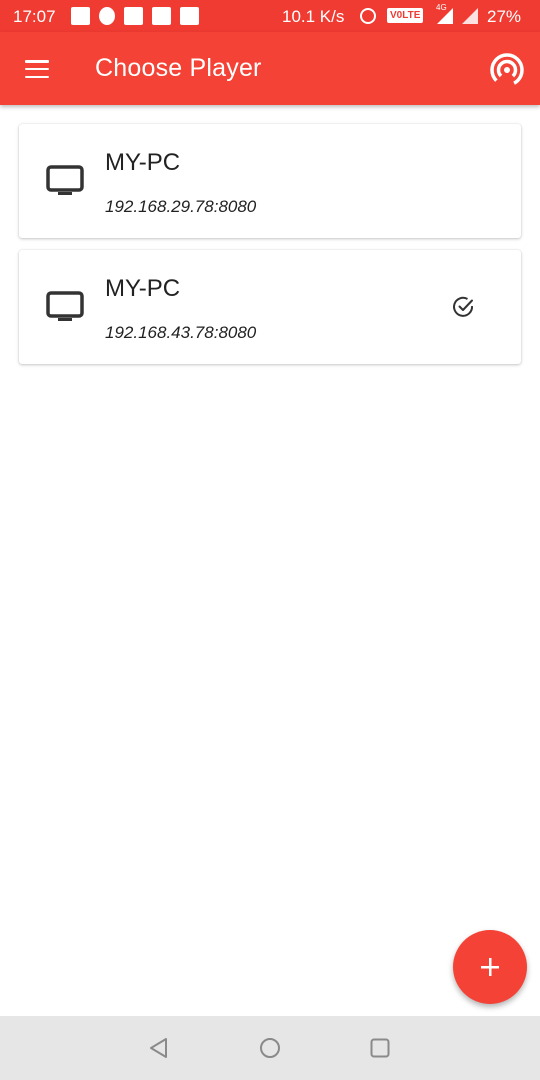  I want to click on hamburger-menu-icon, so click(37, 69).